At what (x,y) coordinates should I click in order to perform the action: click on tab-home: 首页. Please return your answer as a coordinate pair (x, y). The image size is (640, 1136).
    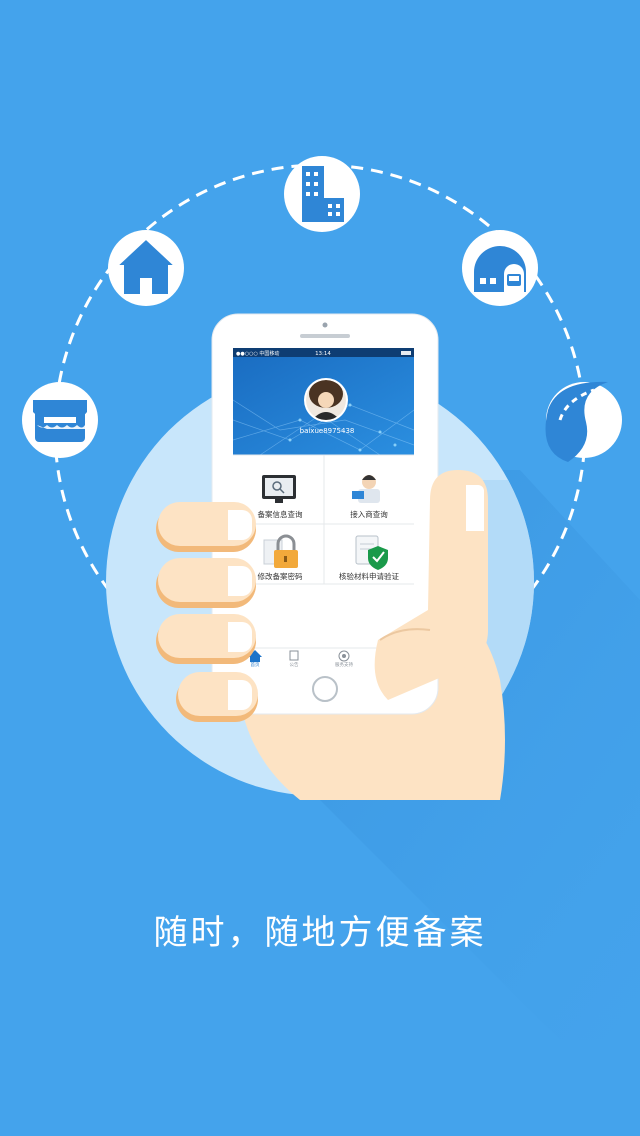
    Looking at the image, I should click on (255, 664).